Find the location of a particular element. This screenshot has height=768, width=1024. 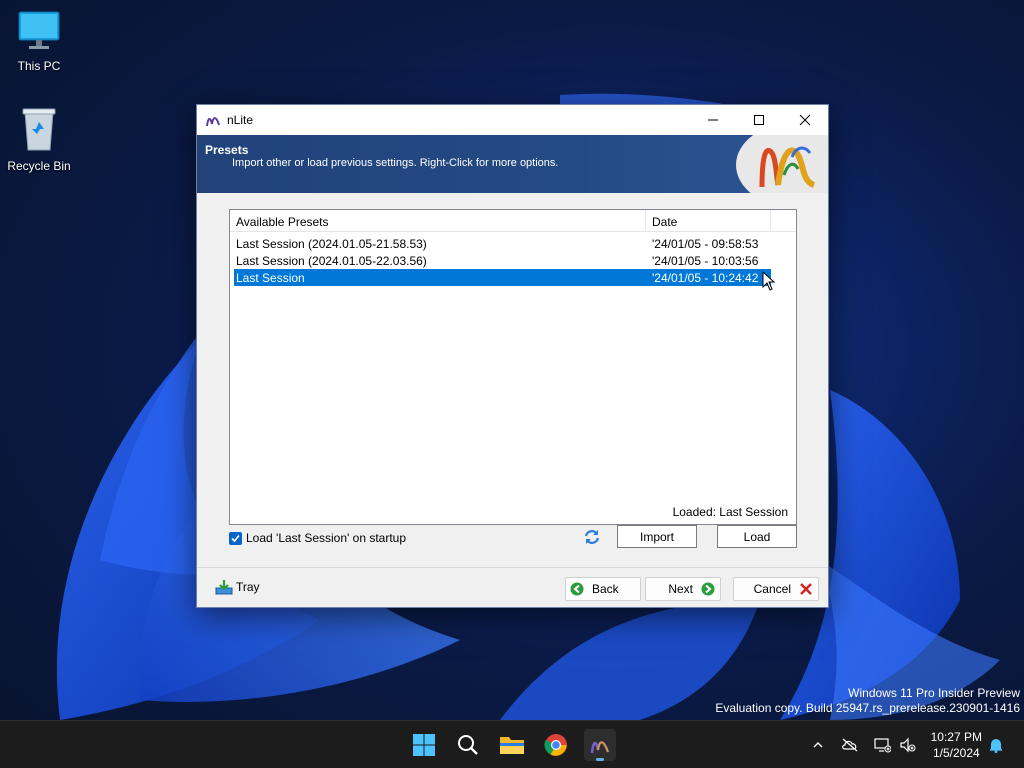

taskbar: 10:27 PM 1/5/2024 is located at coordinates (512, 744).